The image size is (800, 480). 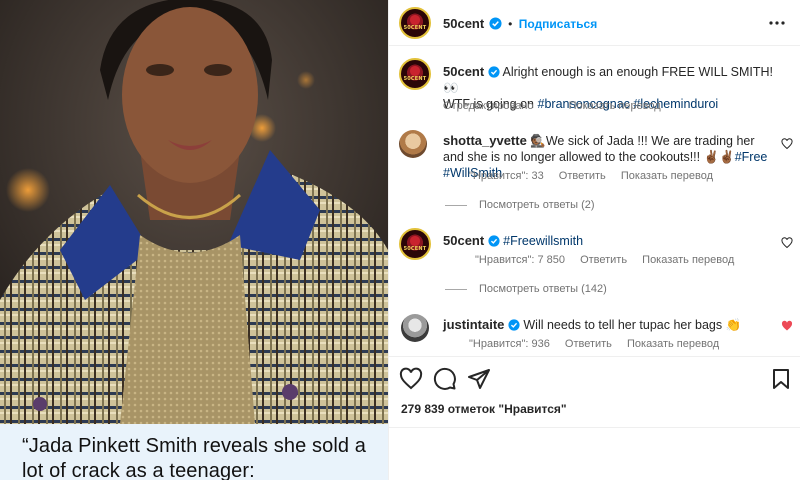 I want to click on comment-bubble-icon, so click(x=445, y=379).